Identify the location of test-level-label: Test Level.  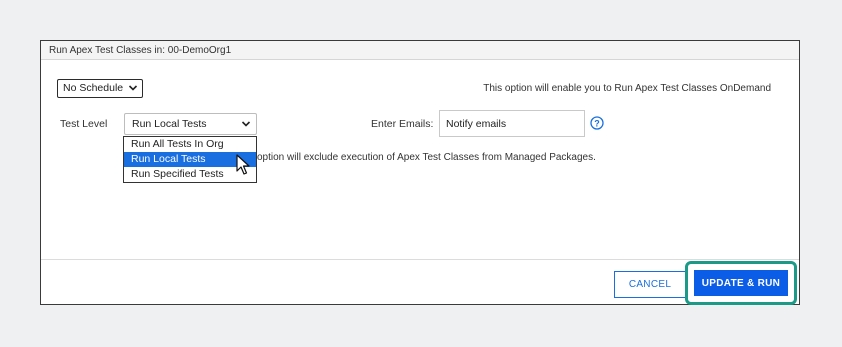
(84, 124).